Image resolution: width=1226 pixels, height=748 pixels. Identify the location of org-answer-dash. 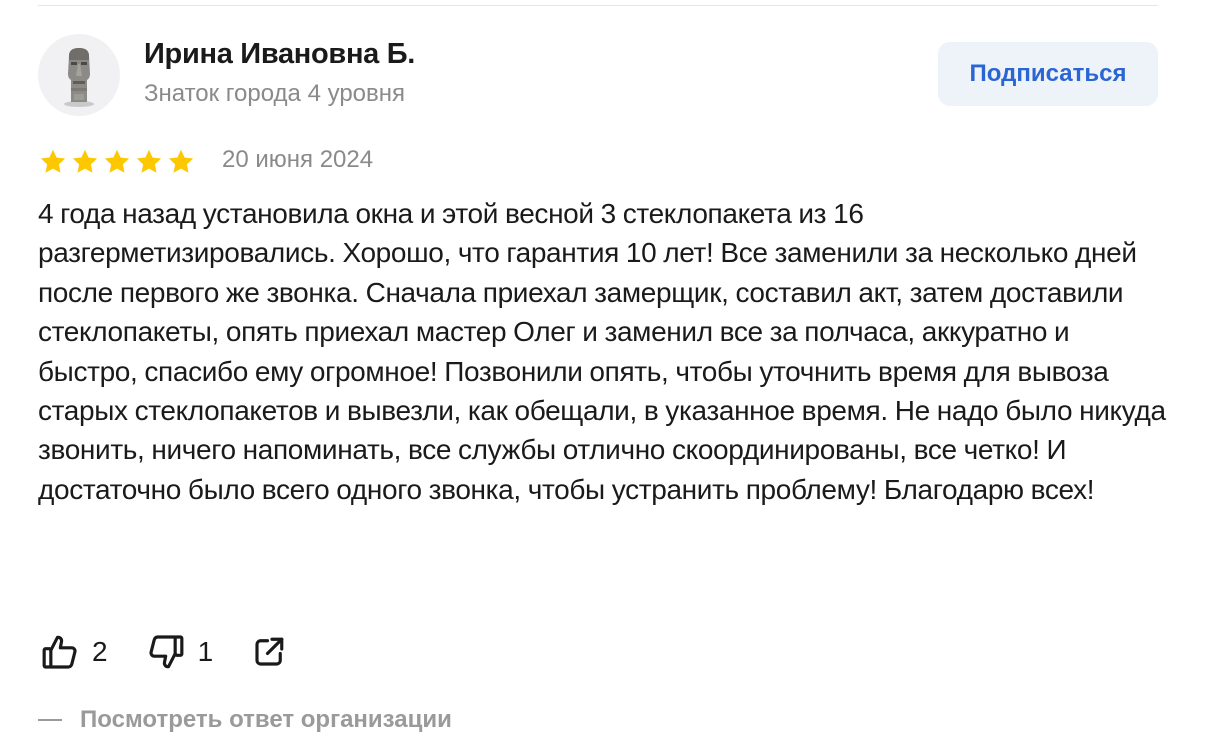
(50, 720).